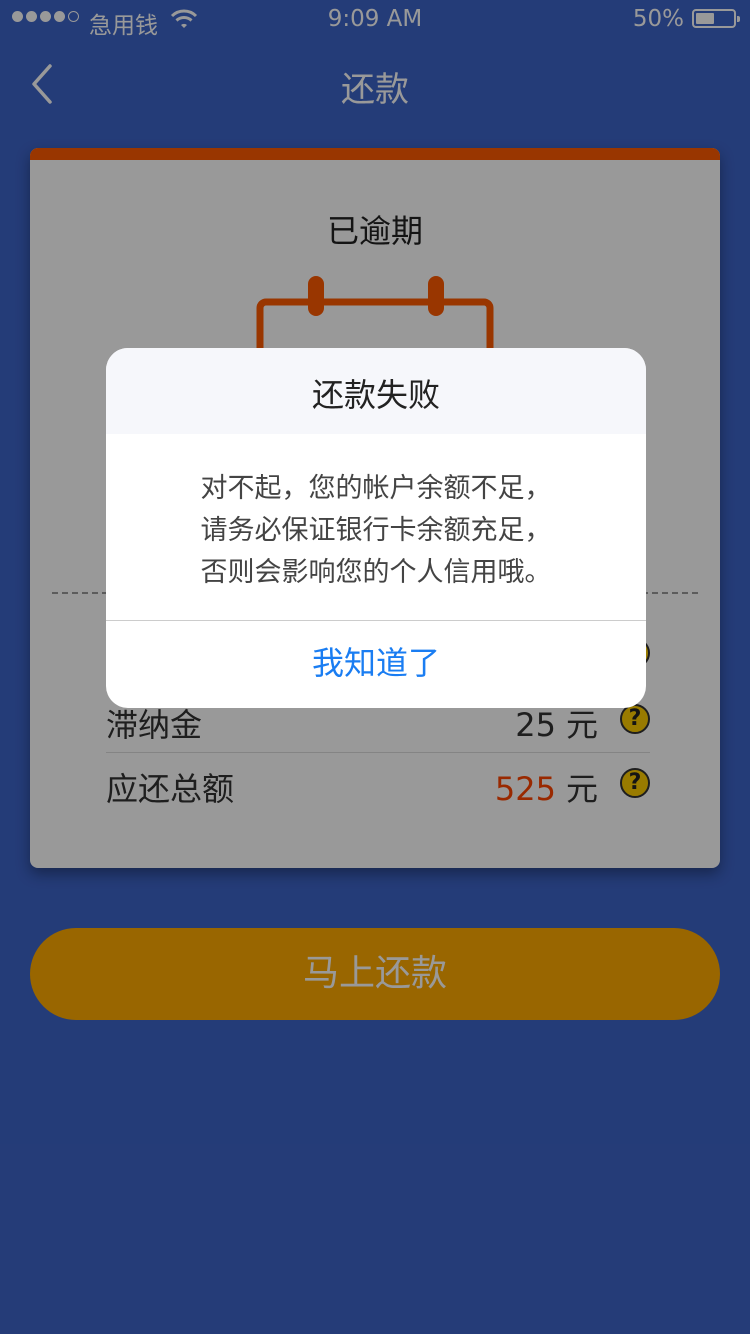 The image size is (750, 1334). What do you see at coordinates (376, 488) in the screenshot?
I see `dialog-message-line: 对不起，您的帐户余额不足，` at bounding box center [376, 488].